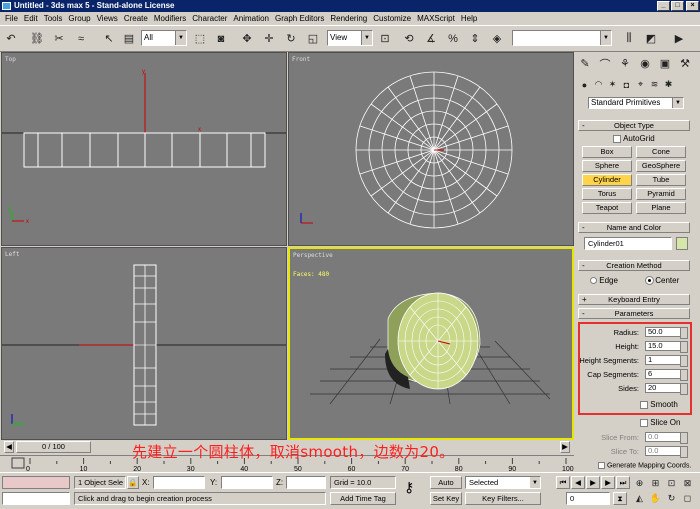 This screenshot has width=700, height=509. I want to click on creation-method-rollout: - Creation Method, so click(634, 265).